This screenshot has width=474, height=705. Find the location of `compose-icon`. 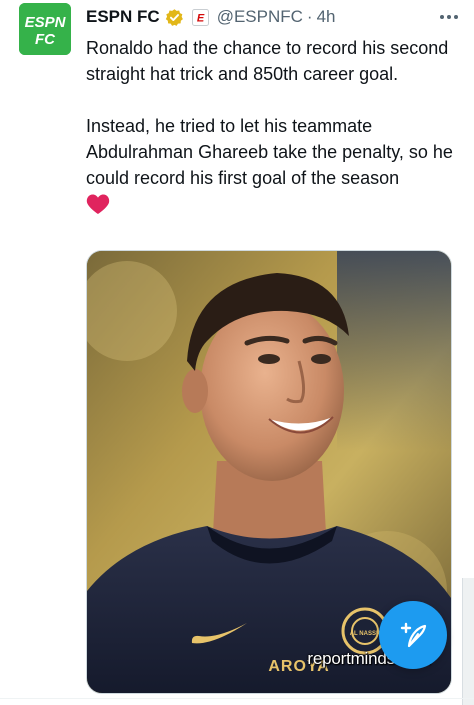

compose-icon is located at coordinates (413, 635).